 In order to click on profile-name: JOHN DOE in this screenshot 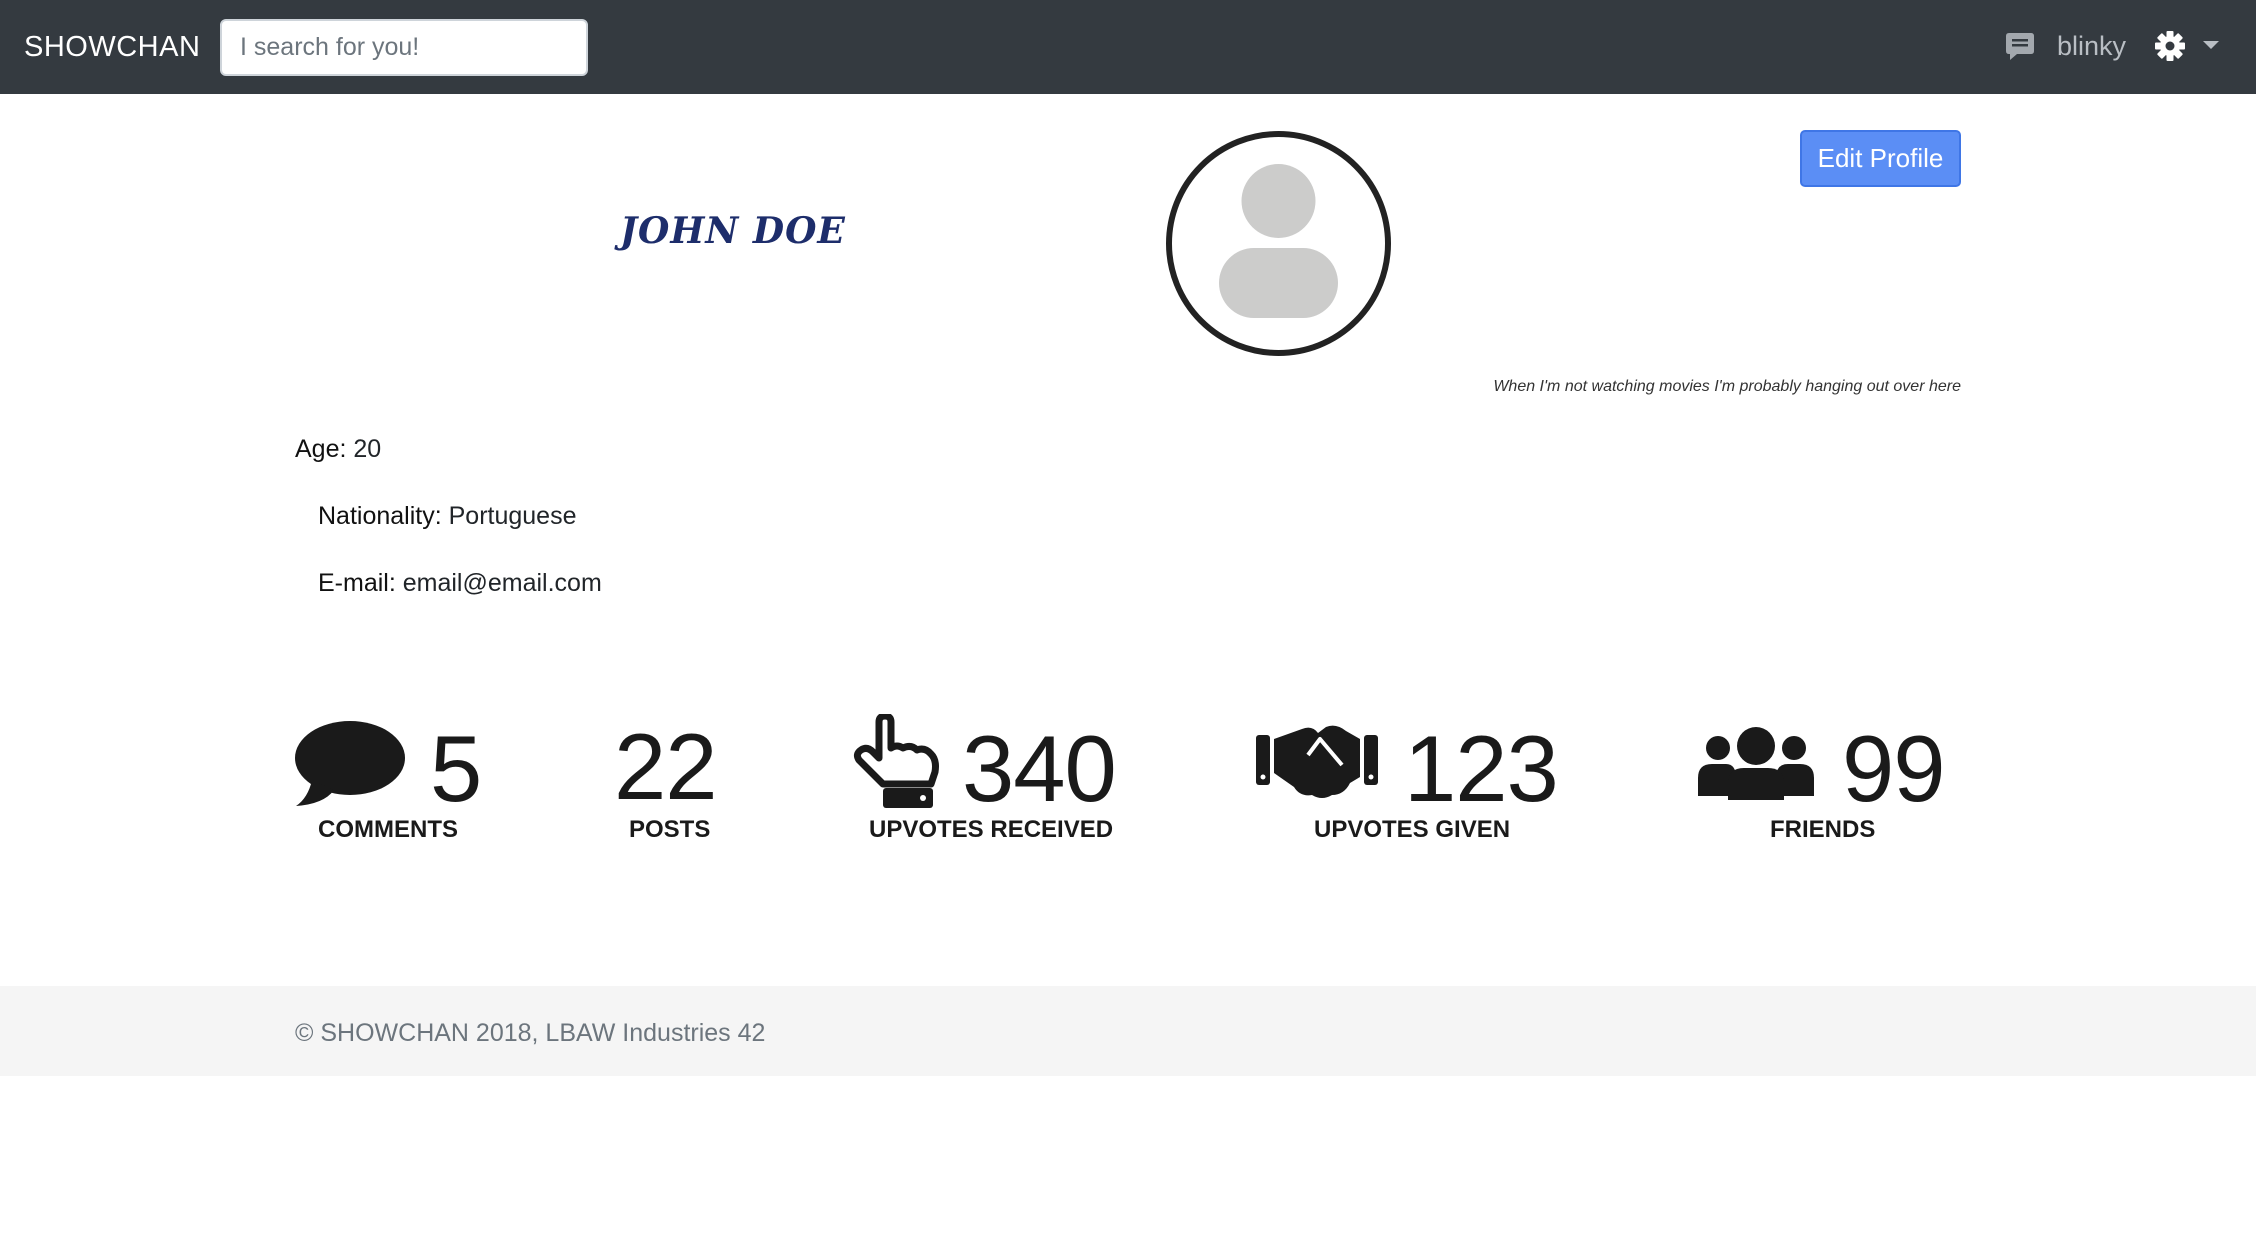, I will do `click(733, 231)`.